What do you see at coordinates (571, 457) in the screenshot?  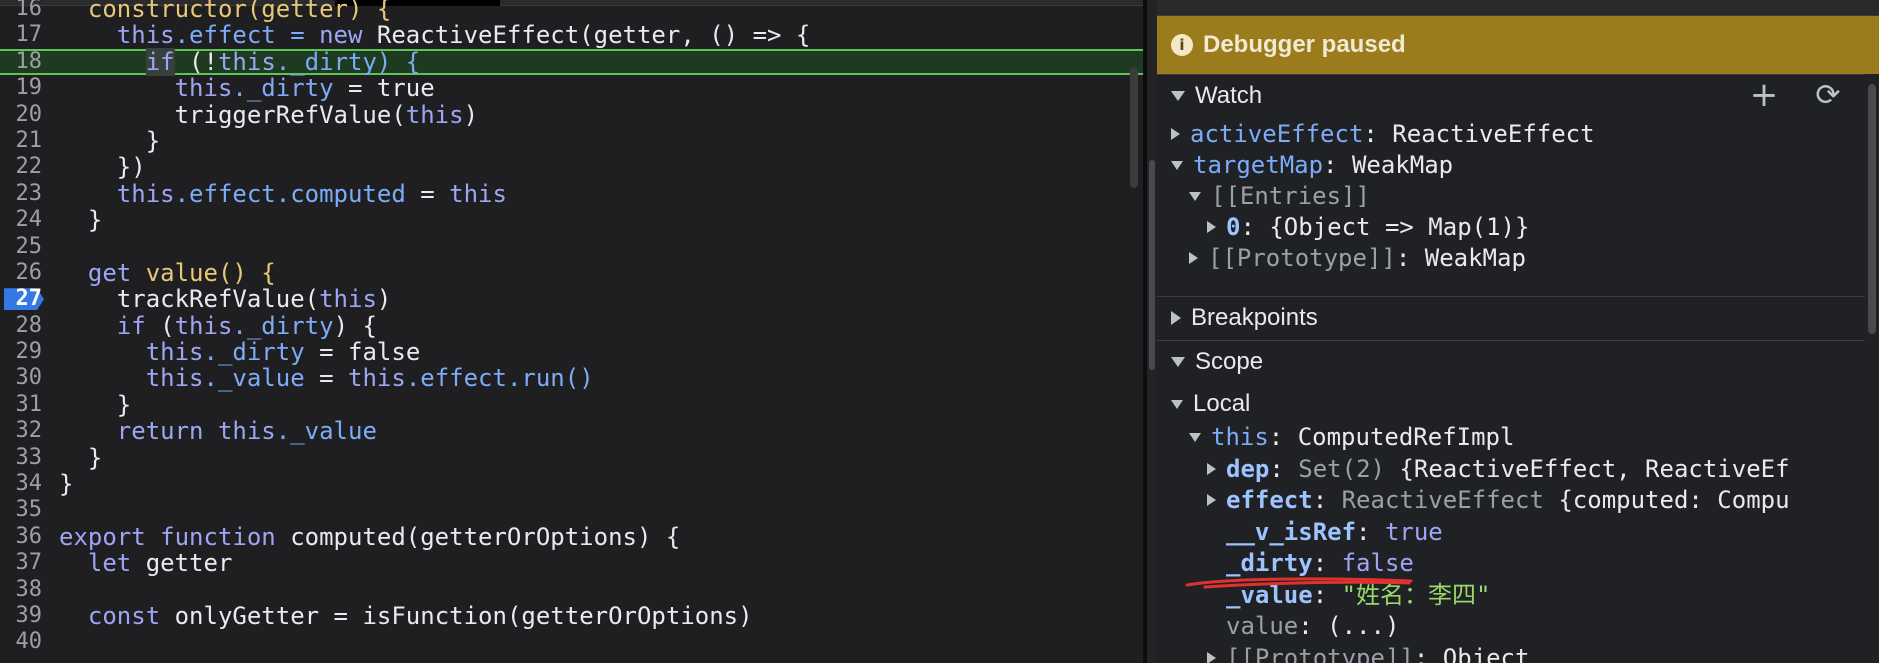 I see `code-line: 33 }` at bounding box center [571, 457].